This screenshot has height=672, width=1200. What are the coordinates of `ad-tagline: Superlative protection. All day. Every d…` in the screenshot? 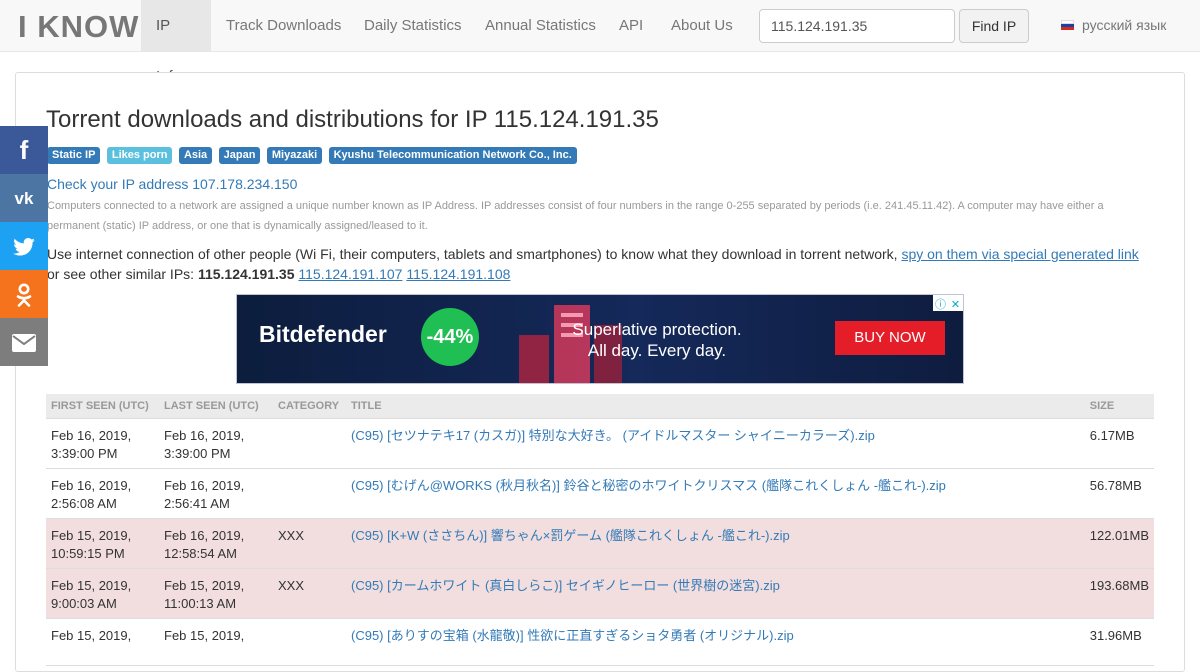 It's located at (657, 340).